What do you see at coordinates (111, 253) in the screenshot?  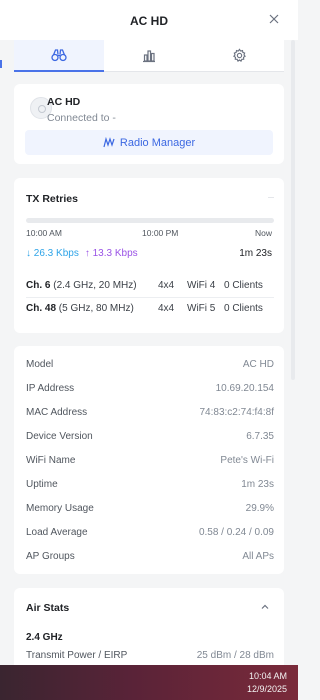 I see `upload-rate: ↑ 13.3 Kbps` at bounding box center [111, 253].